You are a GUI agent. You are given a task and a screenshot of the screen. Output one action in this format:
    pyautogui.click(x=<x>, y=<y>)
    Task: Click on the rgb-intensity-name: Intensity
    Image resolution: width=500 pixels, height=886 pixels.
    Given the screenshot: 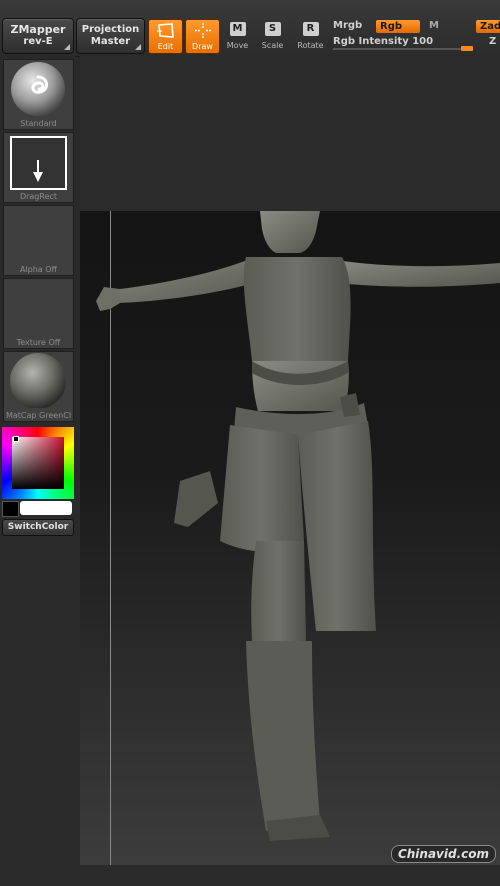 What is the action you would take?
    pyautogui.click(x=383, y=41)
    